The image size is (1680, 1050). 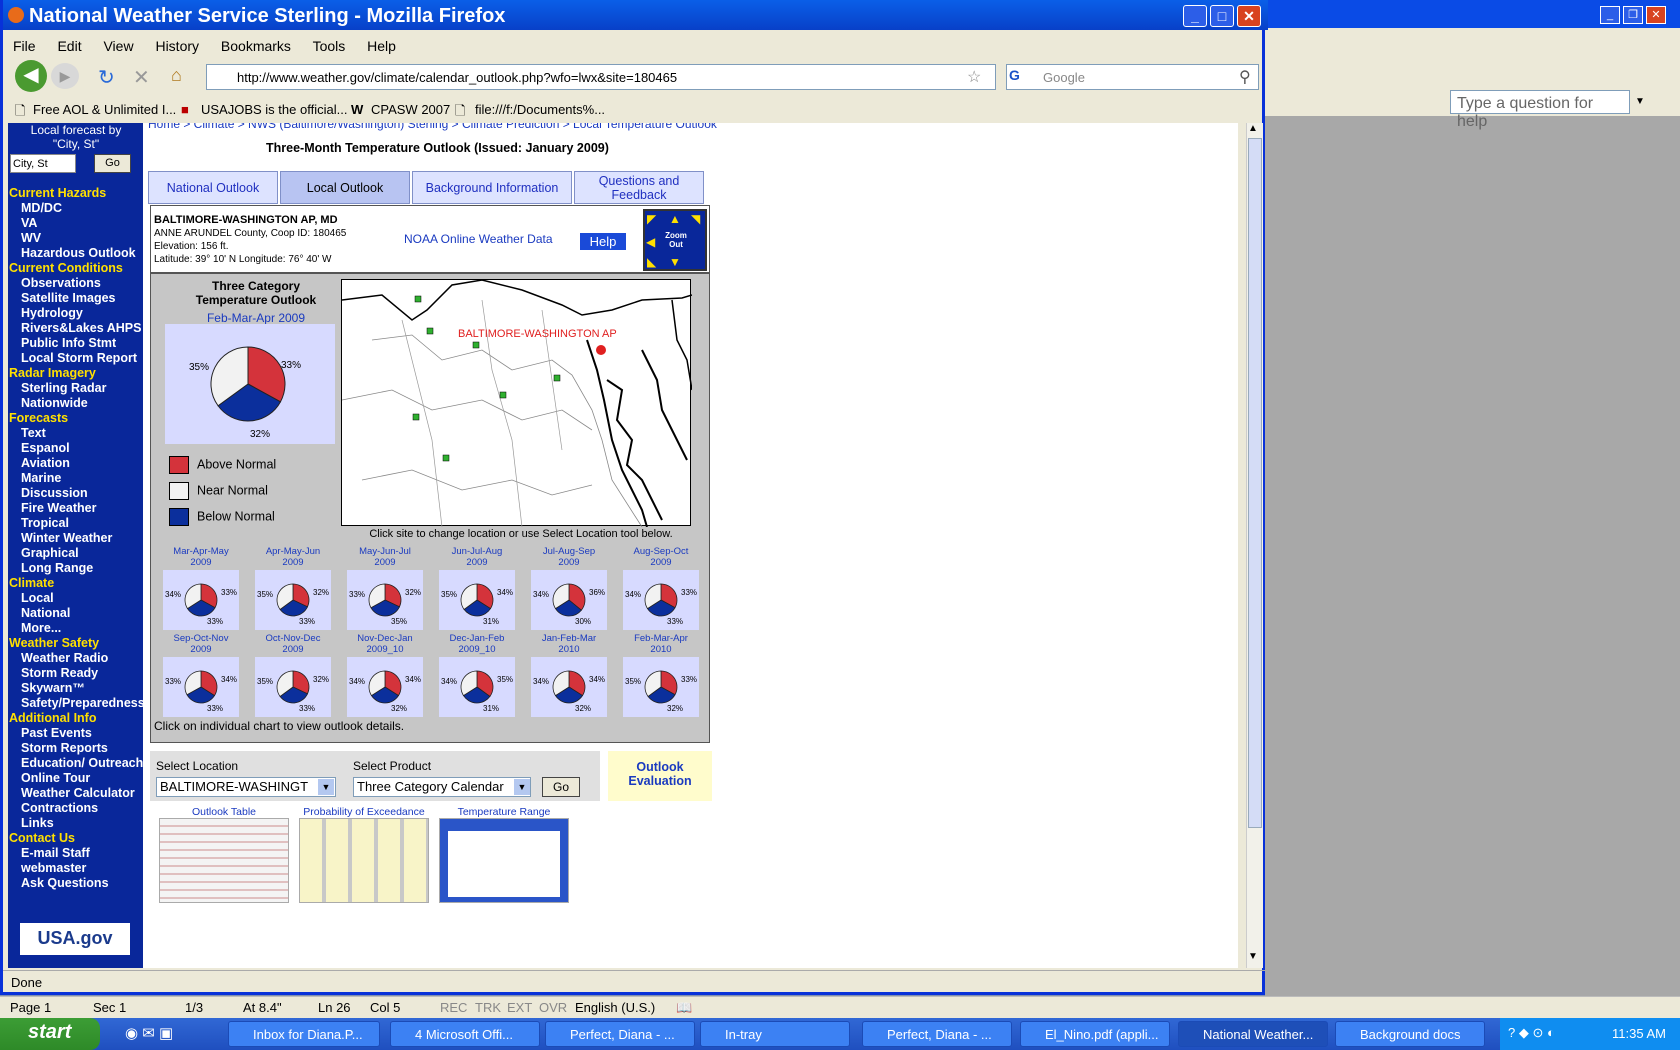 What do you see at coordinates (201, 644) in the screenshot?
I see `mini-chart-period: Sep-Oct-Nov 2009` at bounding box center [201, 644].